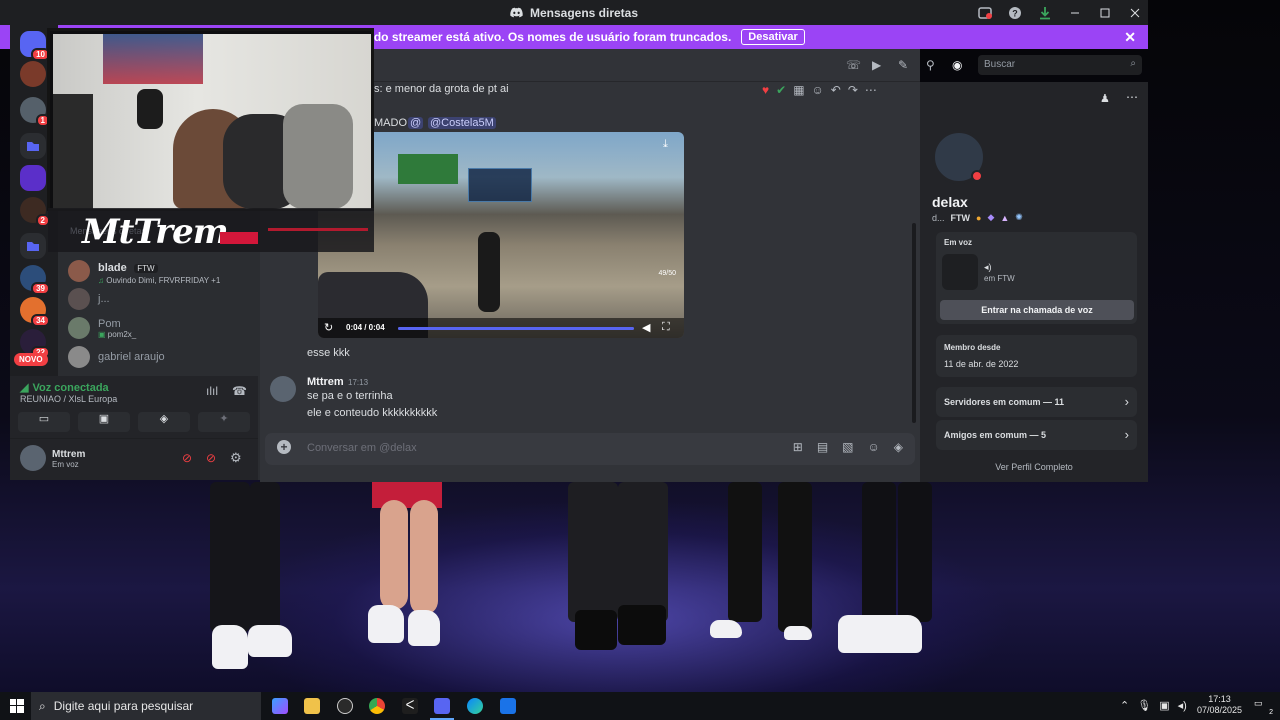  I want to click on mention: @Costela5M, so click(462, 123).